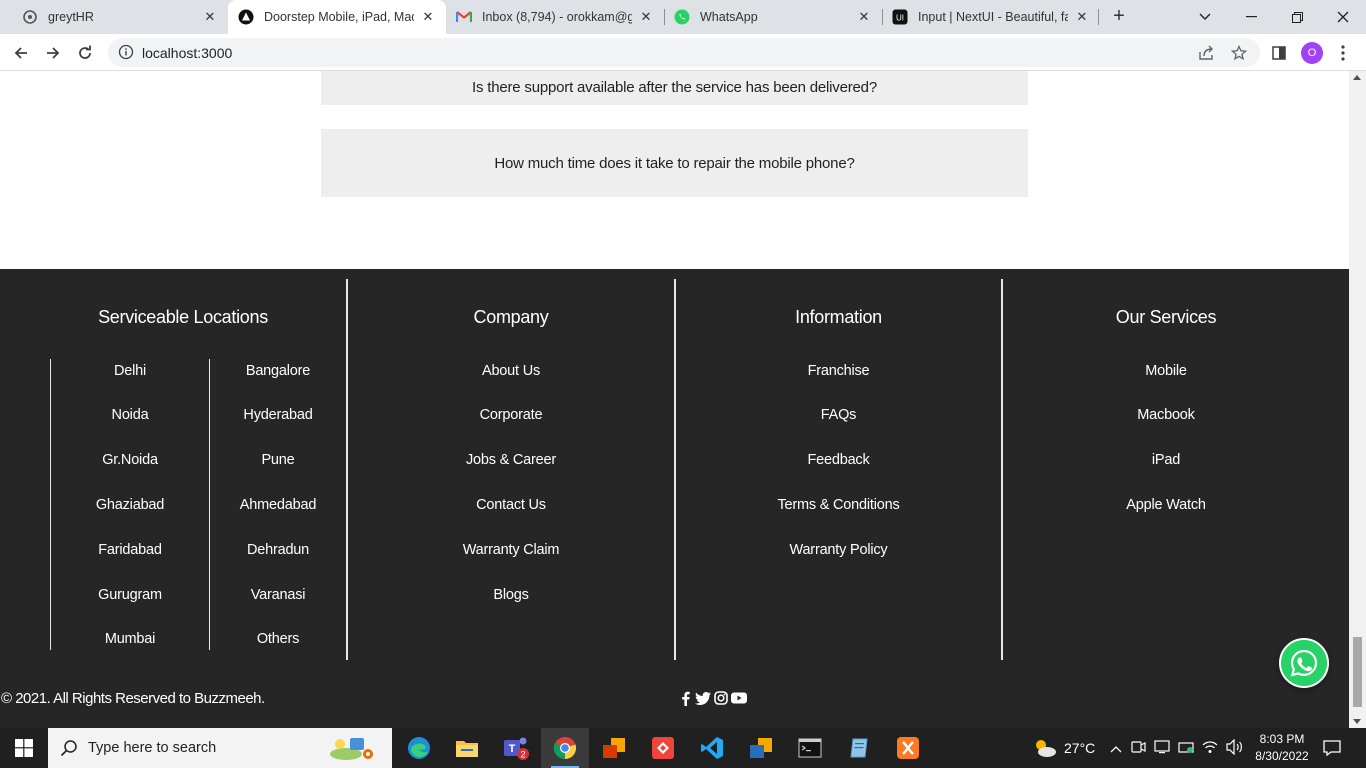 Image resolution: width=1366 pixels, height=768 pixels. I want to click on footer-link: Mobile, so click(1166, 371).